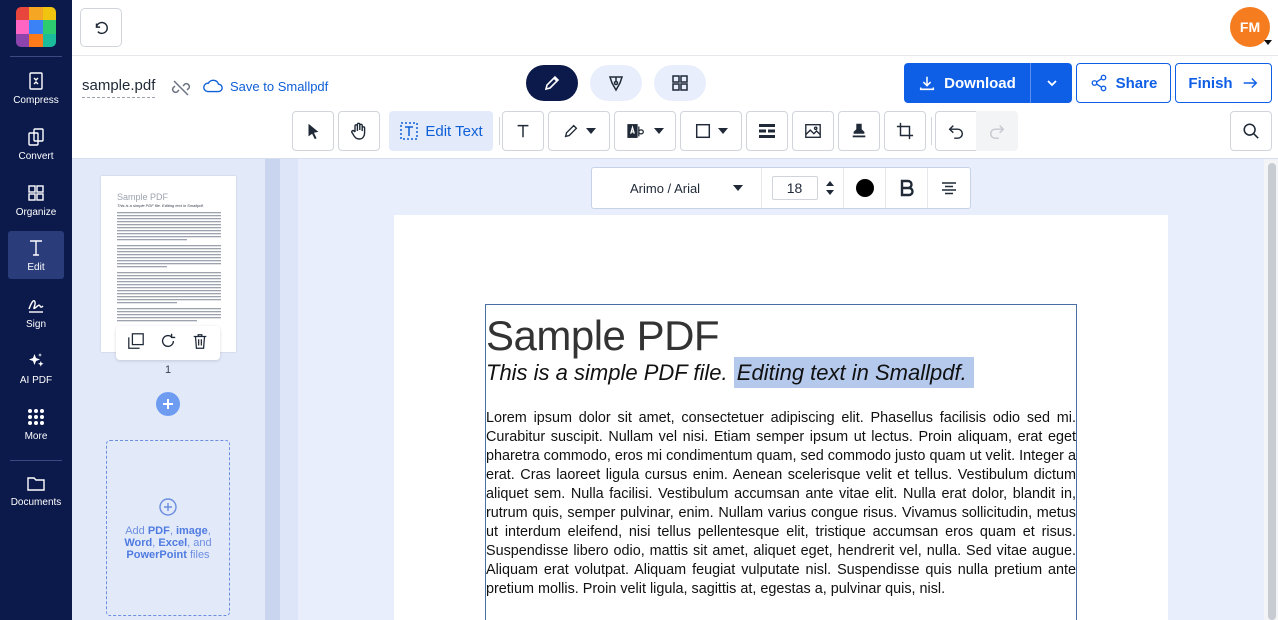 The height and width of the screenshot is (620, 1278). Describe the element at coordinates (119, 87) in the screenshot. I see `file-name: sample.pdf` at that location.